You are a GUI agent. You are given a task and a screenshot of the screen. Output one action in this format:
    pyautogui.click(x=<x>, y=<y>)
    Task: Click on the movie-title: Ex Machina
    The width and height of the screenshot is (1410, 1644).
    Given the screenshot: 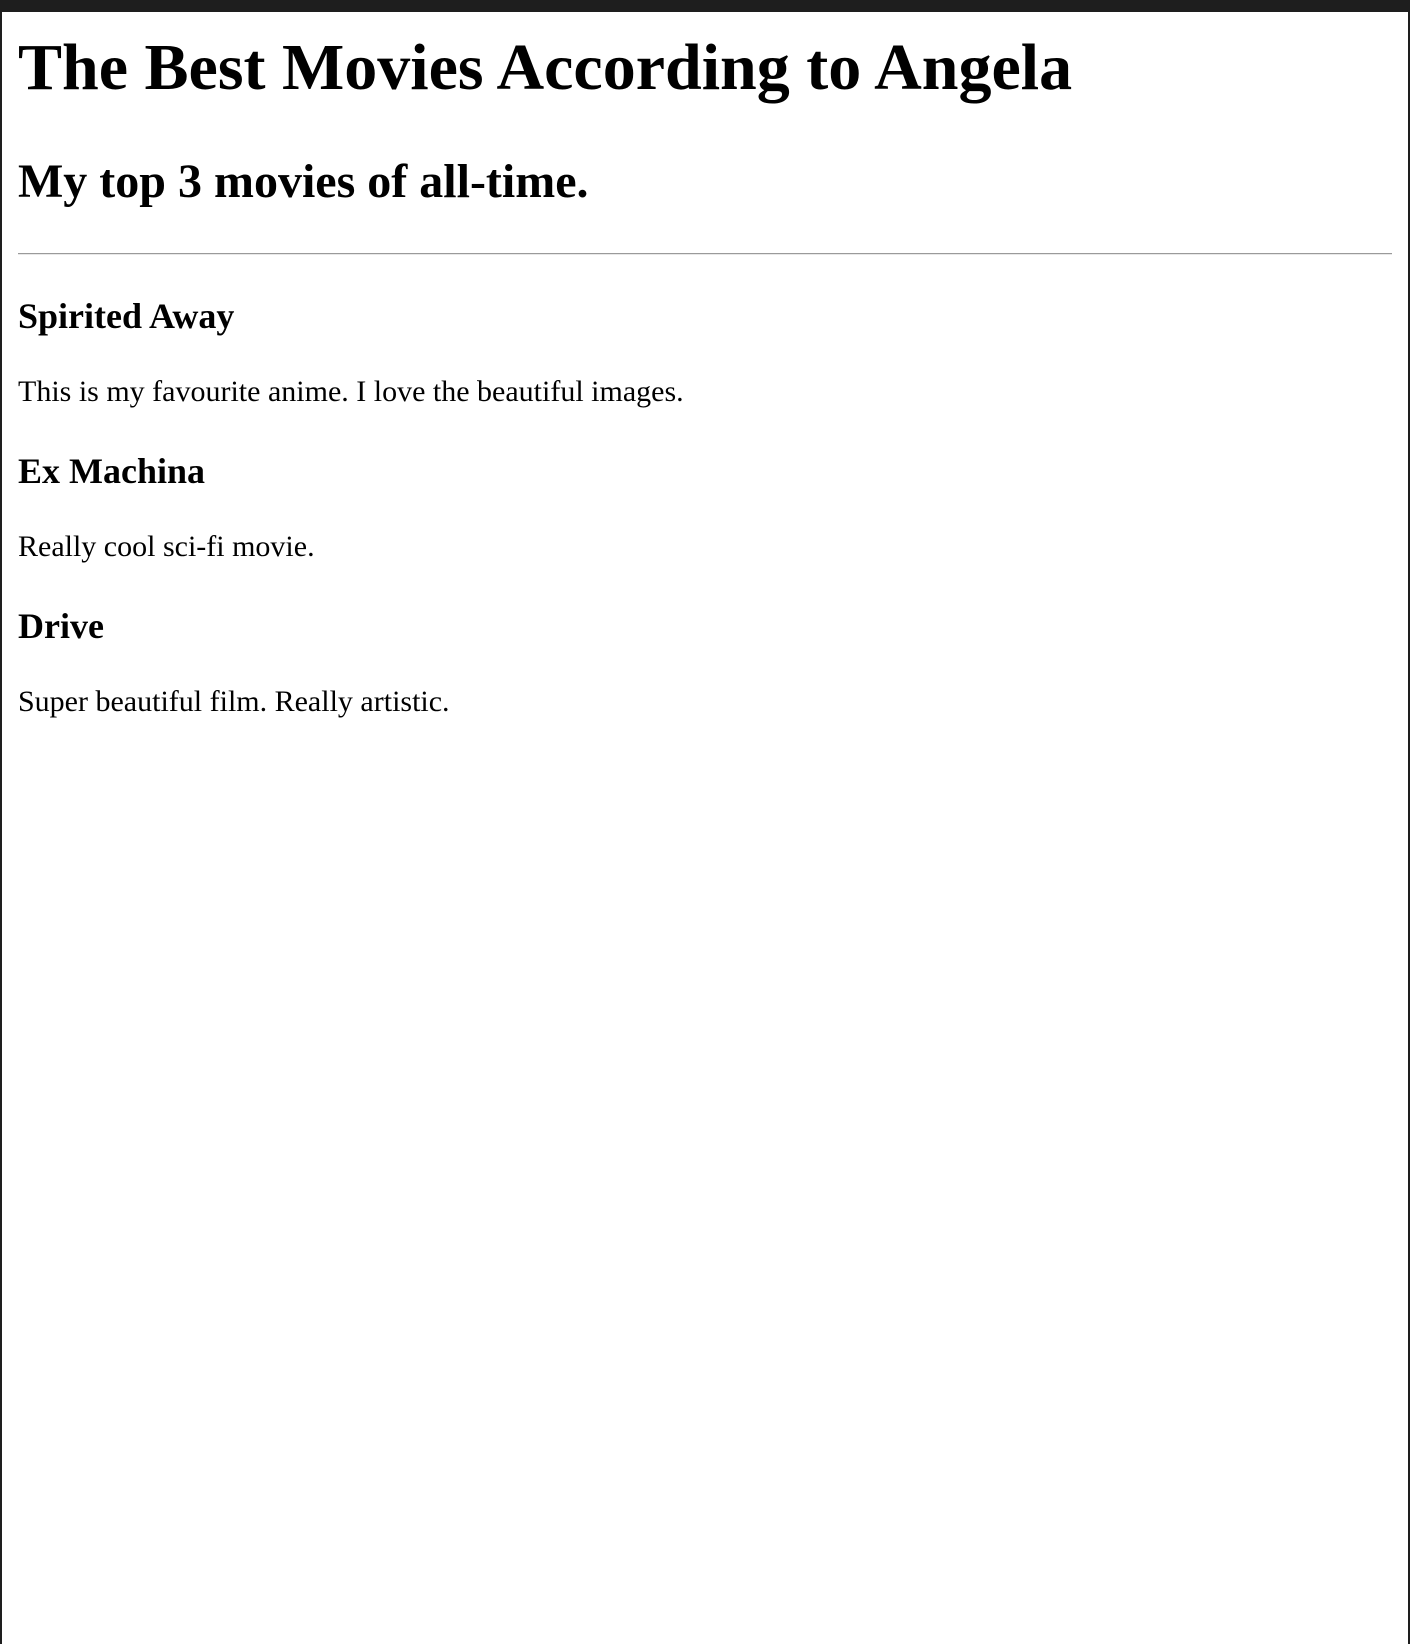 What is the action you would take?
    pyautogui.click(x=112, y=470)
    